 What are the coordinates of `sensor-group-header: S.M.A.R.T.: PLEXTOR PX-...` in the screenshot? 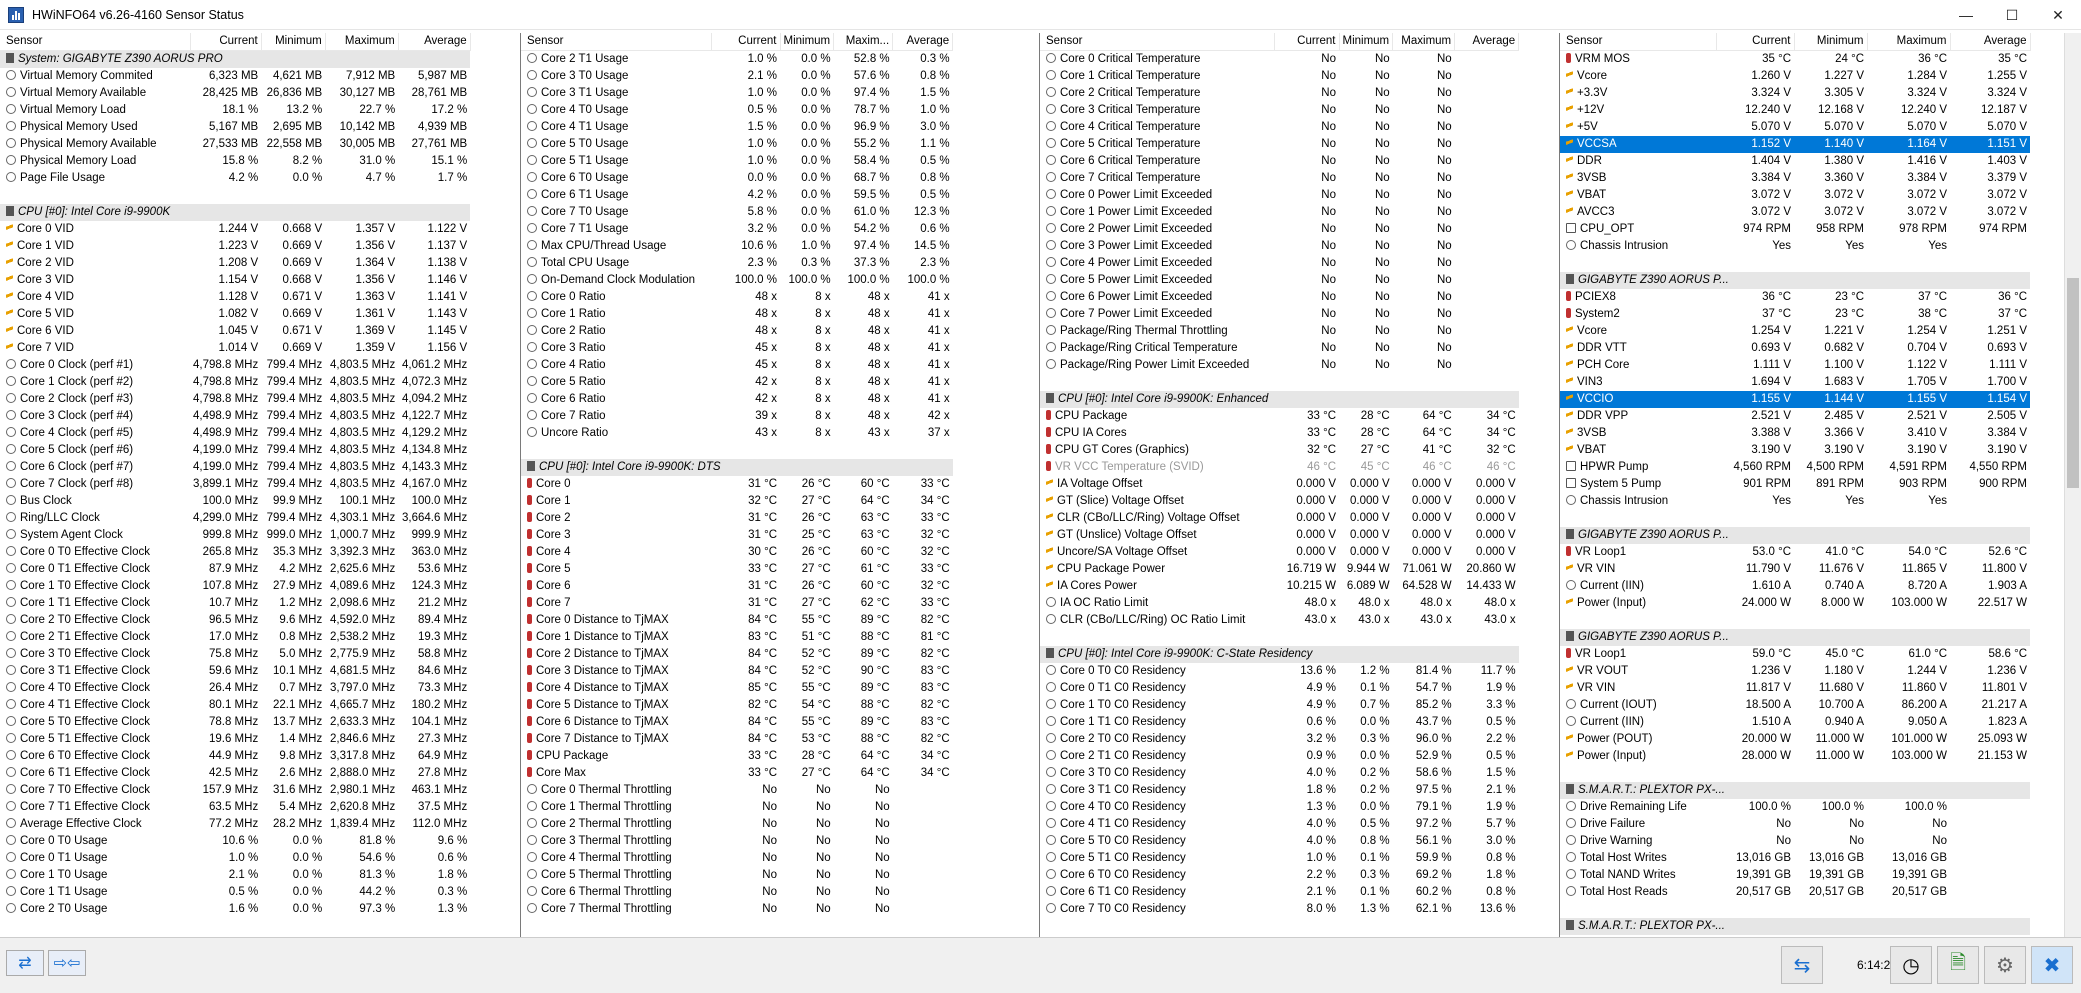 It's located at (1795, 790).